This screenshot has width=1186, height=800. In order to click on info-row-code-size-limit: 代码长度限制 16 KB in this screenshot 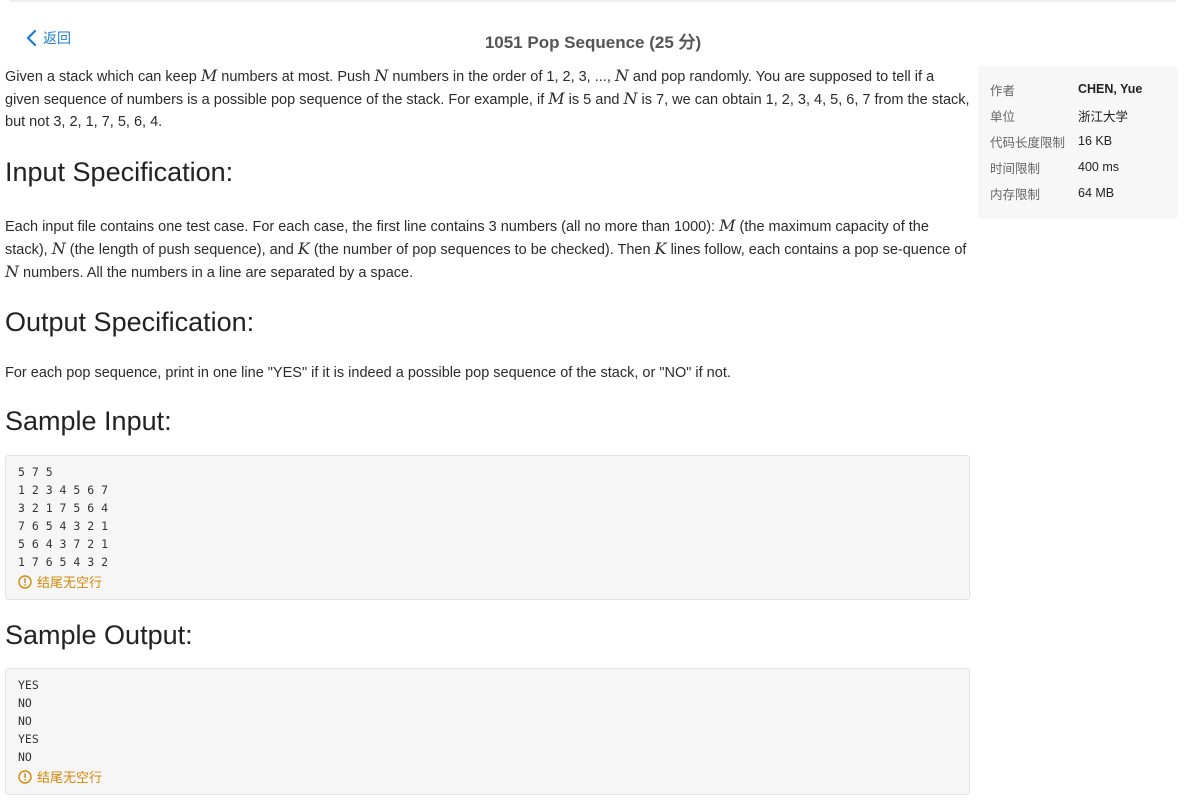, I will do `click(1078, 141)`.